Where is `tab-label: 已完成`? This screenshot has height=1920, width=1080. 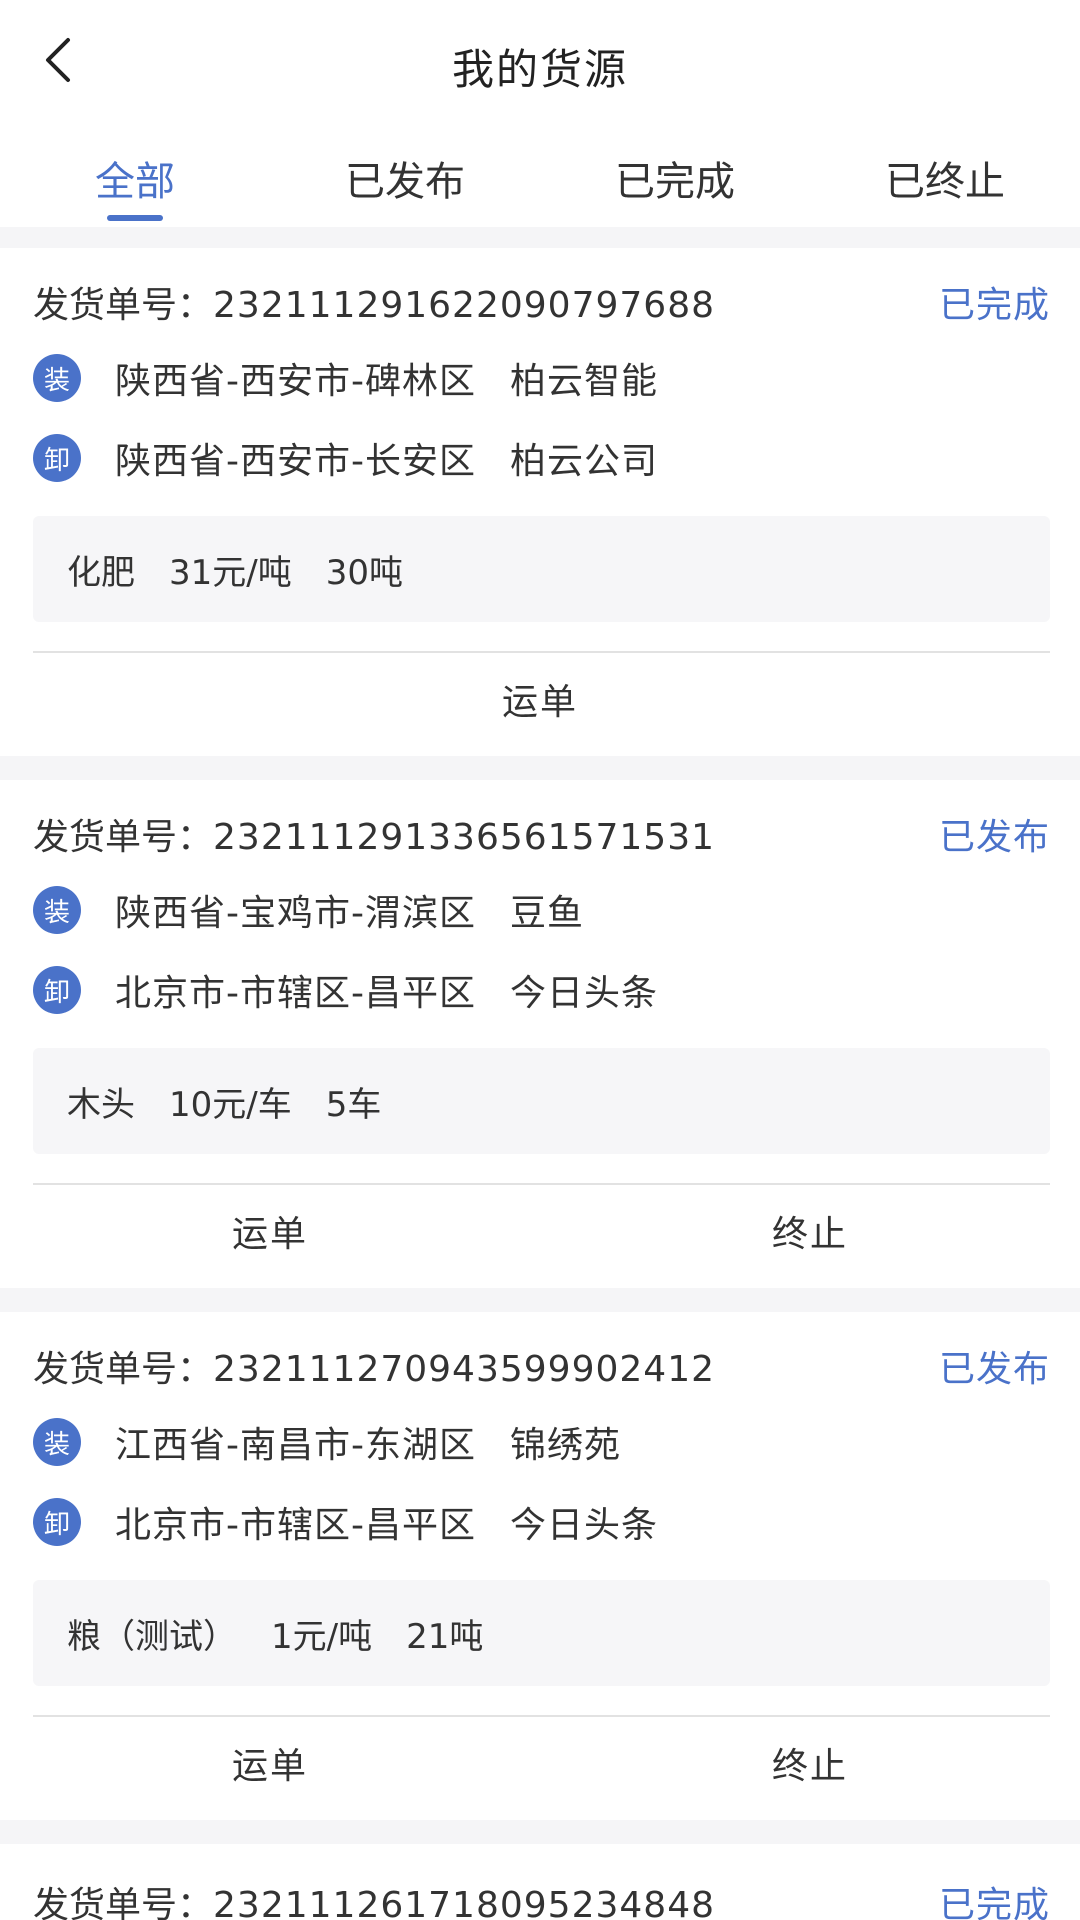
tab-label: 已完成 is located at coordinates (675, 182).